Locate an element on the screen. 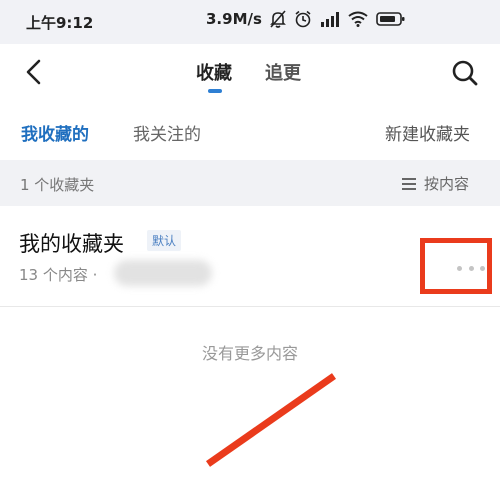 This screenshot has height=500, width=500. search-icon is located at coordinates (465, 73).